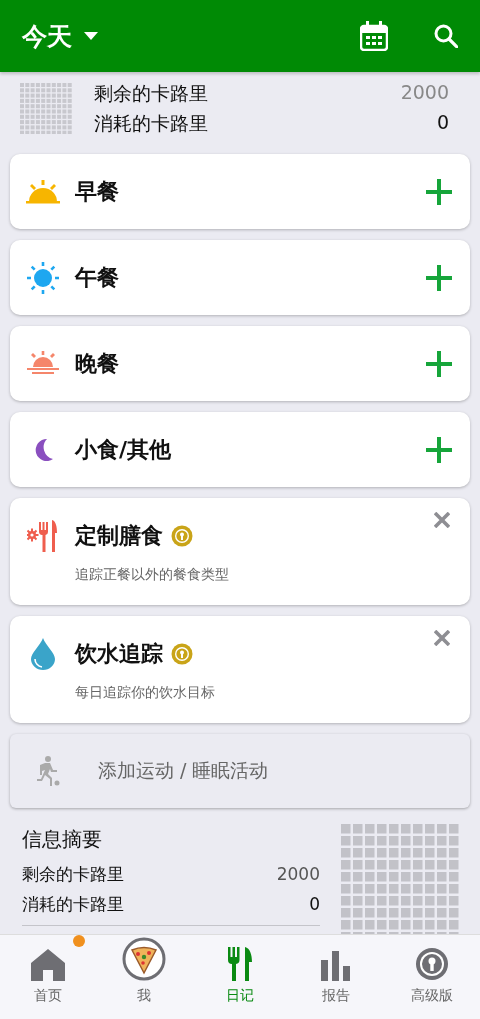 The image size is (480, 1019). I want to click on cutlery-icon, so click(240, 964).